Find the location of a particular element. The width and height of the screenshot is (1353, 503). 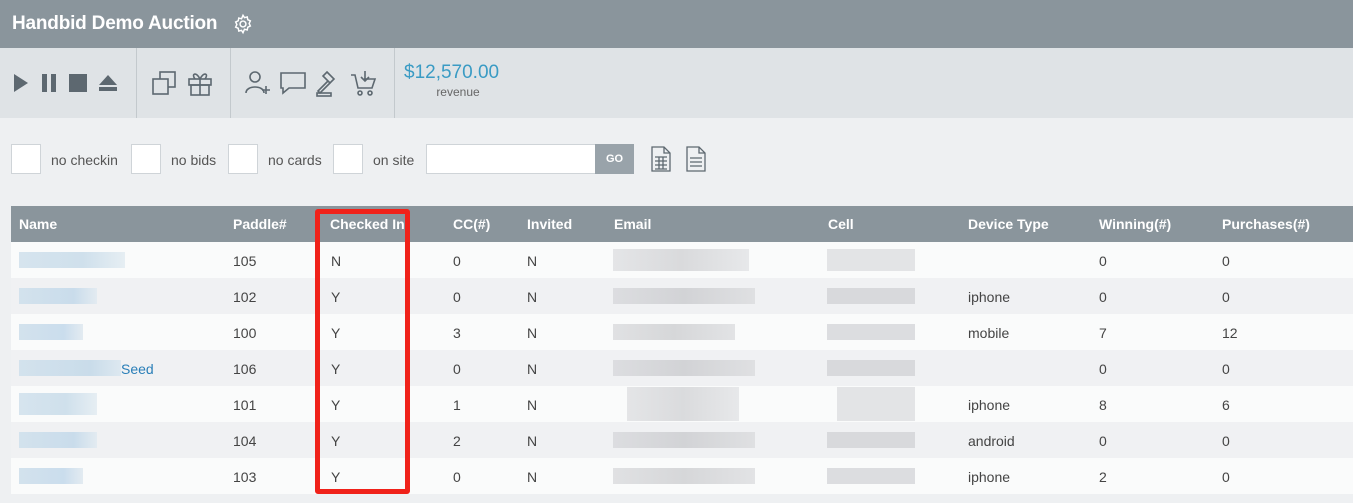

no-cards-label: no cards is located at coordinates (295, 160).